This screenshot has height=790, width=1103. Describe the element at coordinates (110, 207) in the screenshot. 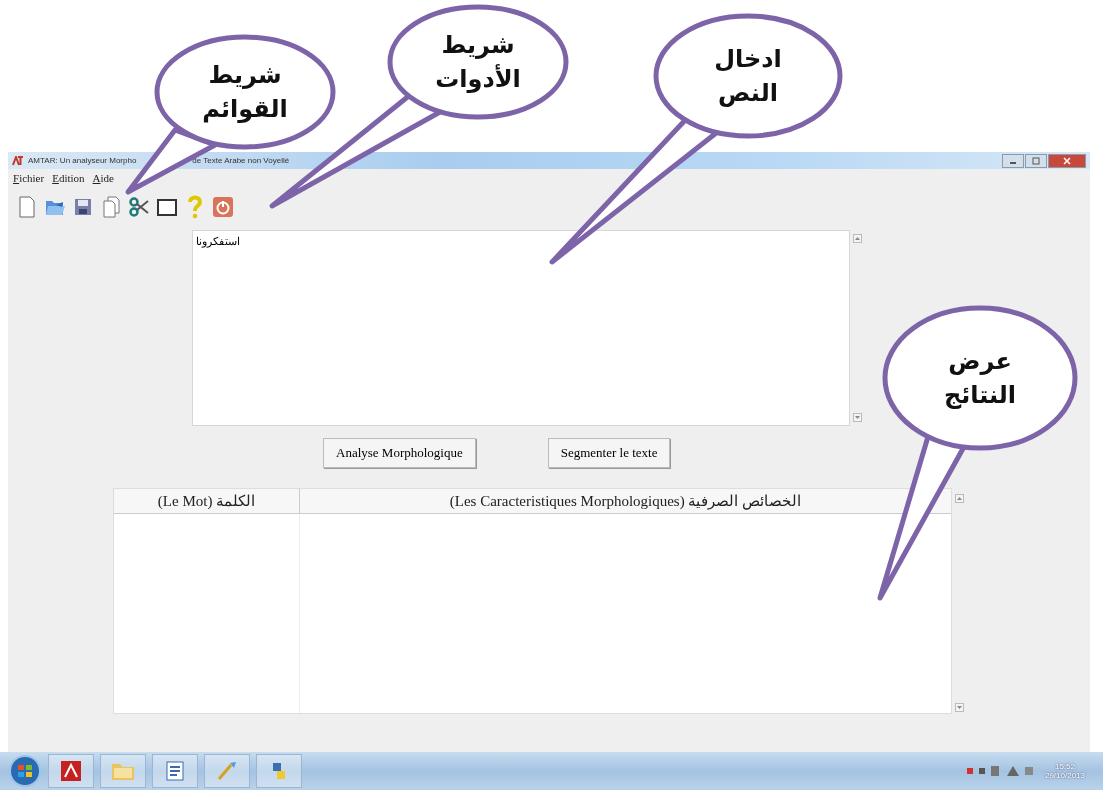

I see `copy-icon` at that location.